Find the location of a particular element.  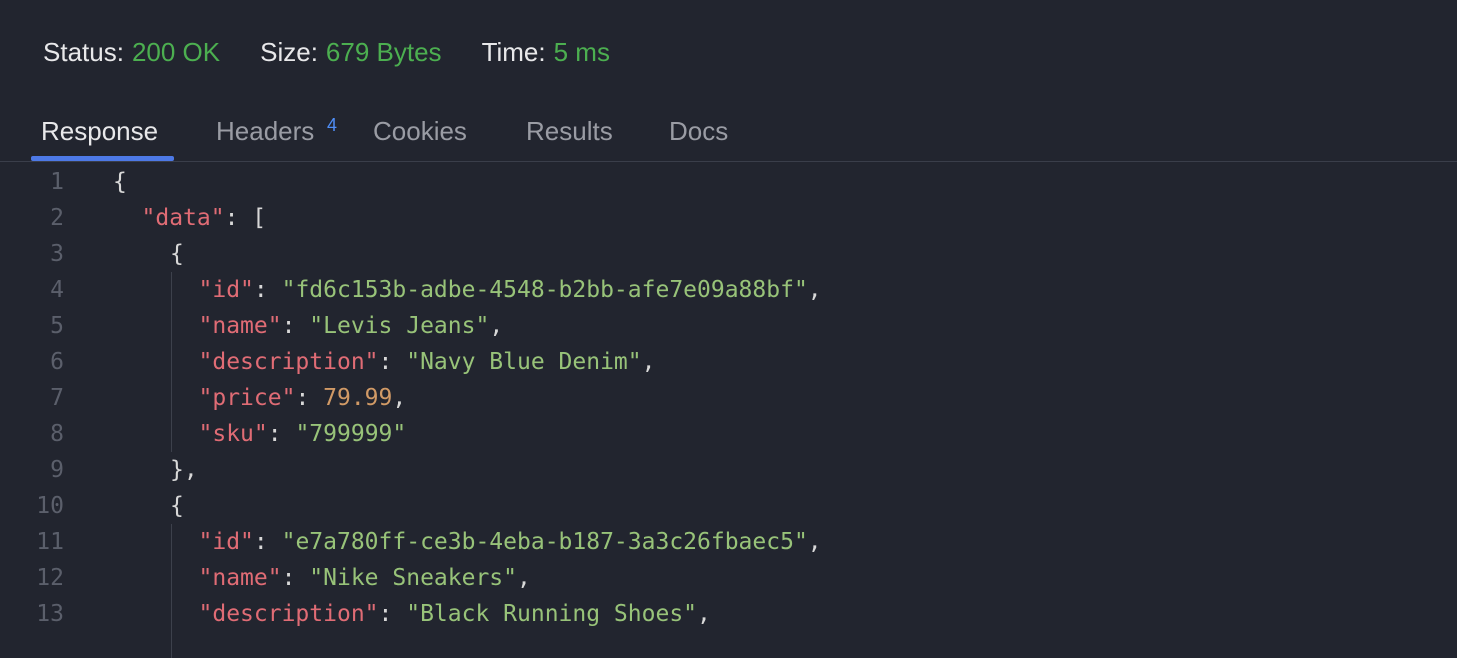

status-group: Status: 200 OK is located at coordinates (131, 52).